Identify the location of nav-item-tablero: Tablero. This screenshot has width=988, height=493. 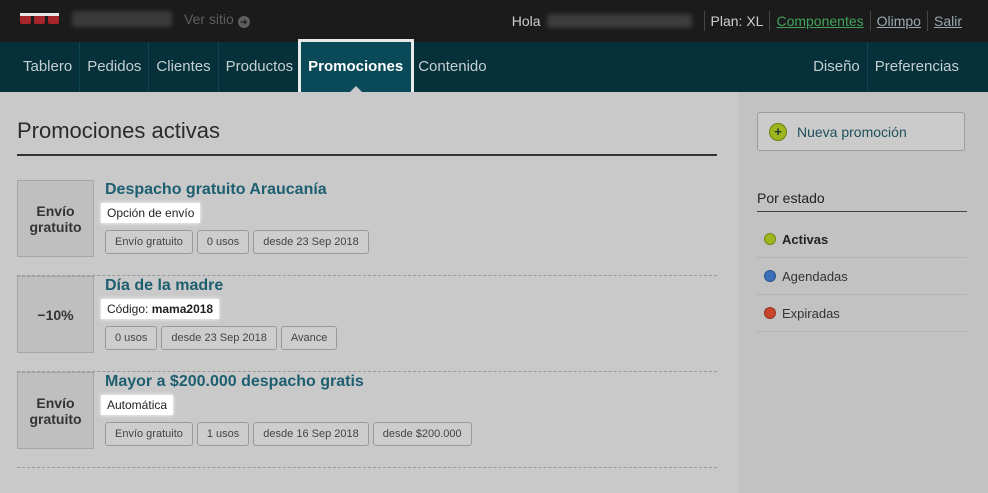
(48, 67).